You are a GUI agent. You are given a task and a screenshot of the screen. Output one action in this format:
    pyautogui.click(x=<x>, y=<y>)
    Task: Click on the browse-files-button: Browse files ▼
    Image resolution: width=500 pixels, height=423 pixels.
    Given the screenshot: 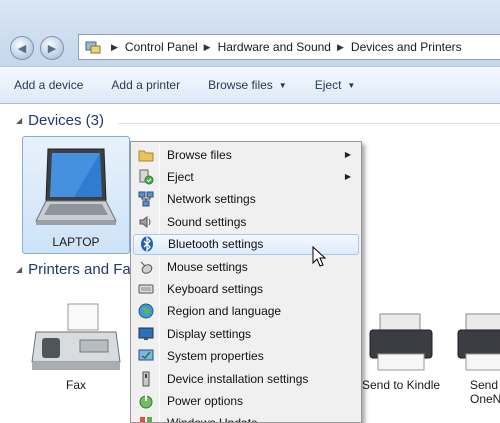 What is the action you would take?
    pyautogui.click(x=247, y=85)
    